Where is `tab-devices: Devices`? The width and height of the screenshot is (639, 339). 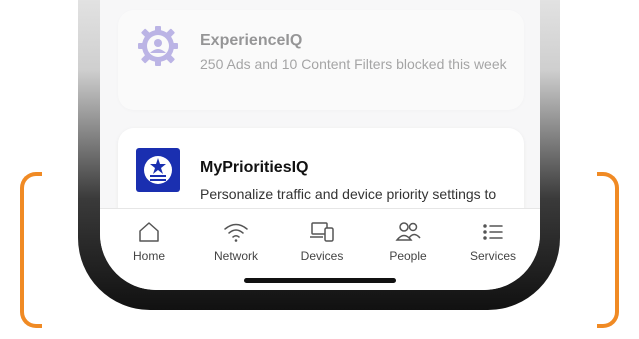
tab-devices: Devices is located at coordinates (322, 241).